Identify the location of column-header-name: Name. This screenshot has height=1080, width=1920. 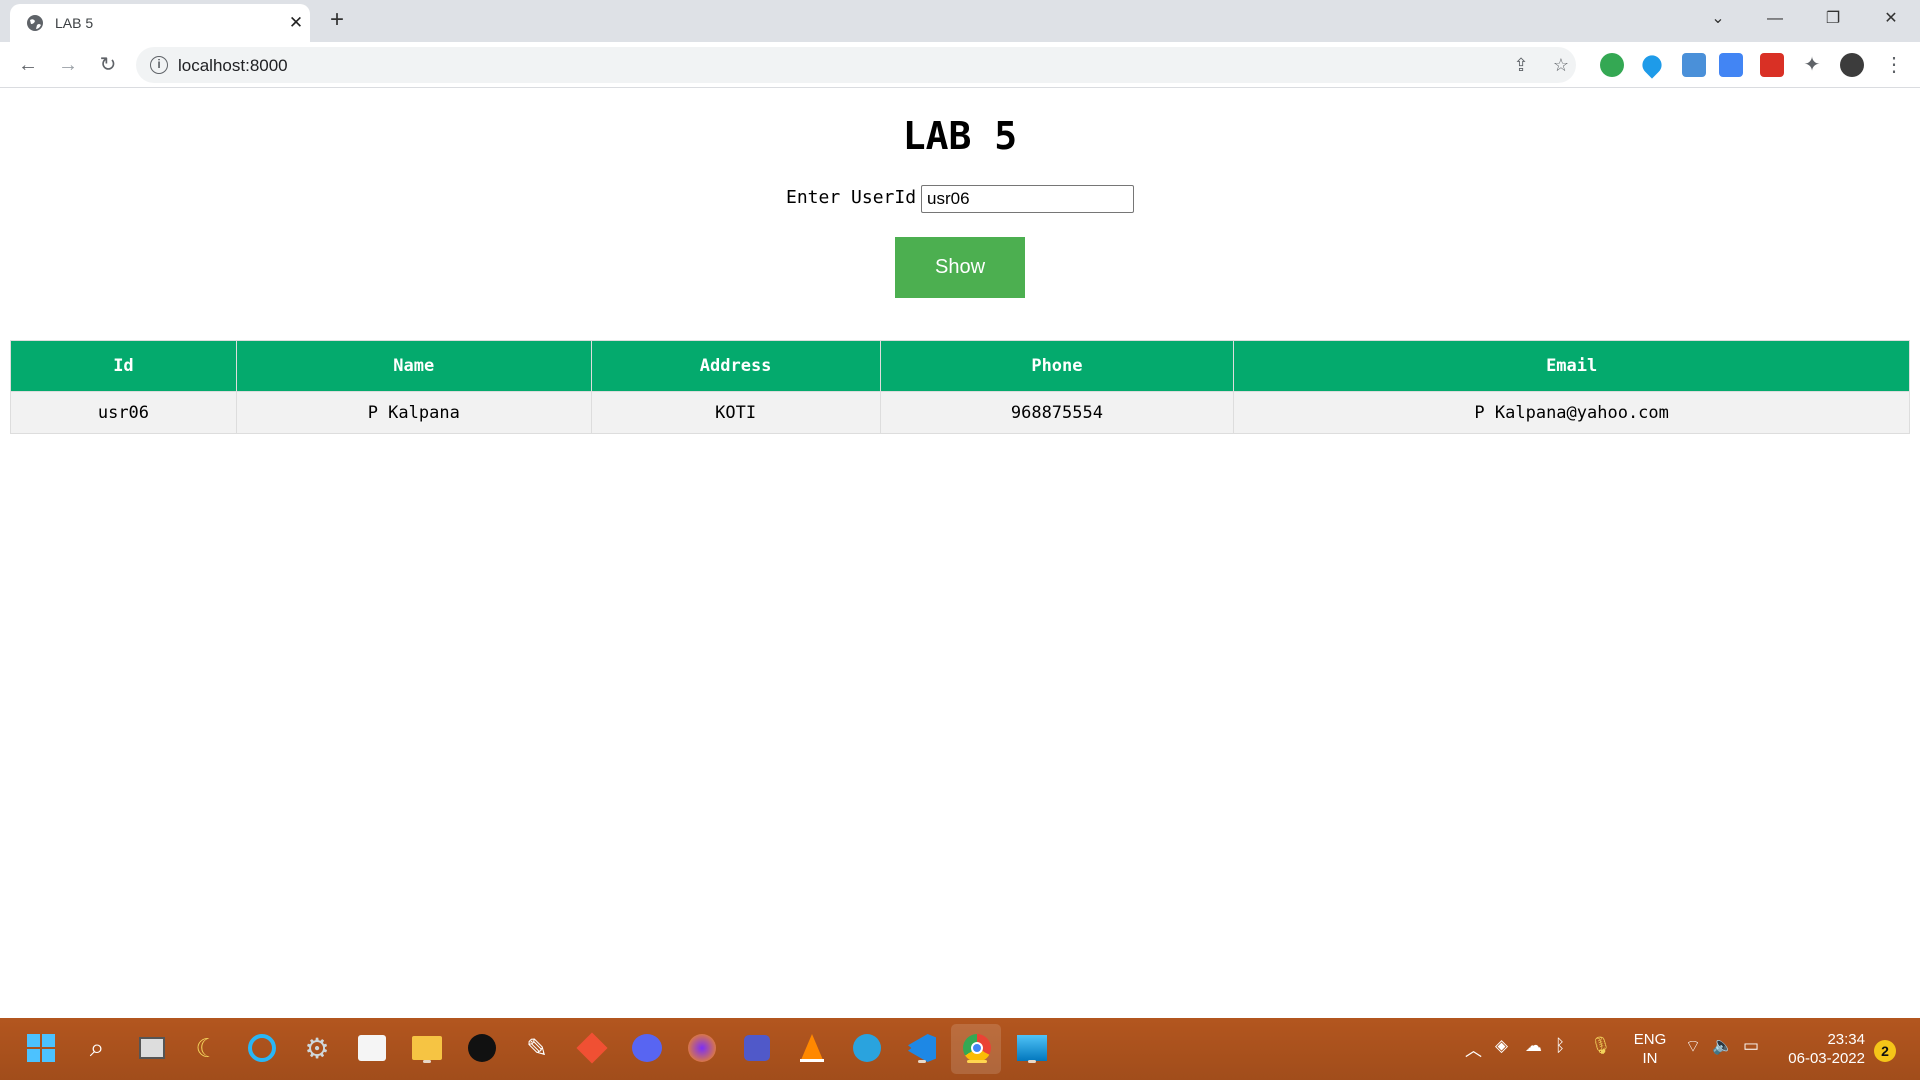
(413, 366).